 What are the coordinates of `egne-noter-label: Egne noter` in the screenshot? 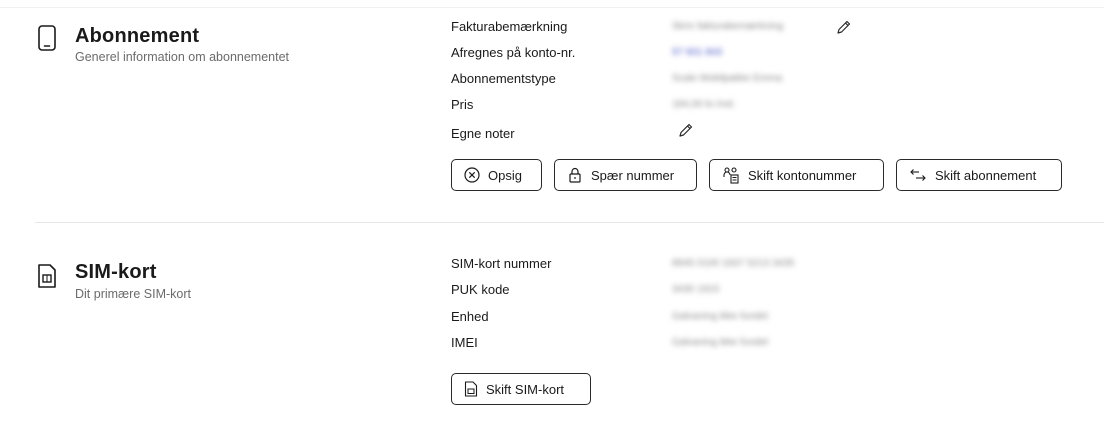 It's located at (483, 133).